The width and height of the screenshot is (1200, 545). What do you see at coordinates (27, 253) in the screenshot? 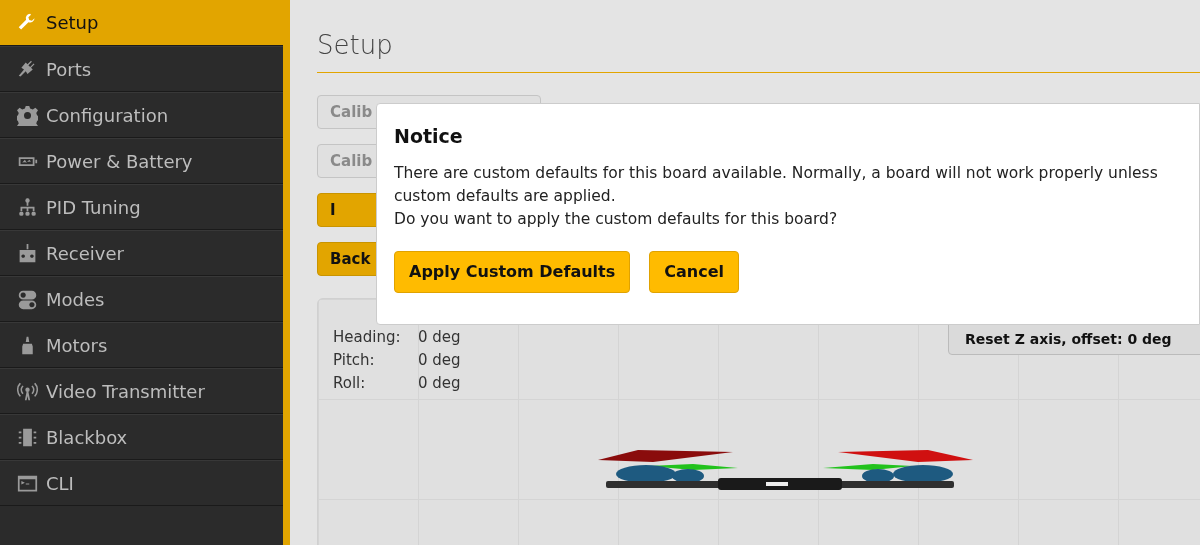
I see `robot-icon` at bounding box center [27, 253].